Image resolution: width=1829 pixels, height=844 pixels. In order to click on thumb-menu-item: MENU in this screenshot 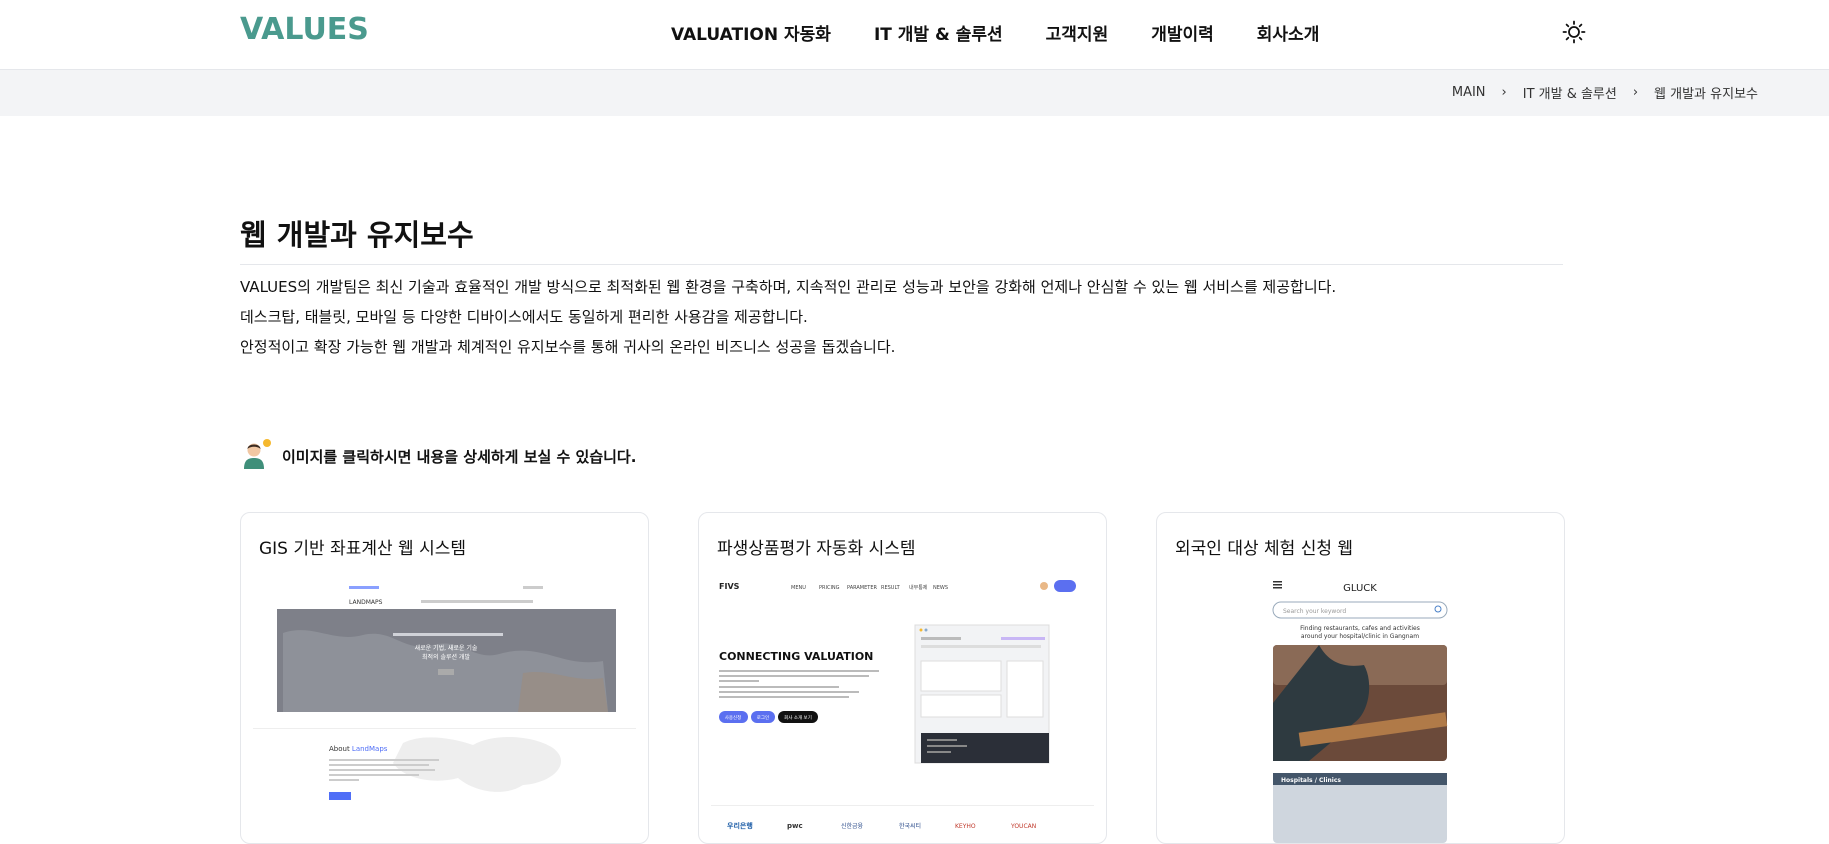, I will do `click(798, 588)`.